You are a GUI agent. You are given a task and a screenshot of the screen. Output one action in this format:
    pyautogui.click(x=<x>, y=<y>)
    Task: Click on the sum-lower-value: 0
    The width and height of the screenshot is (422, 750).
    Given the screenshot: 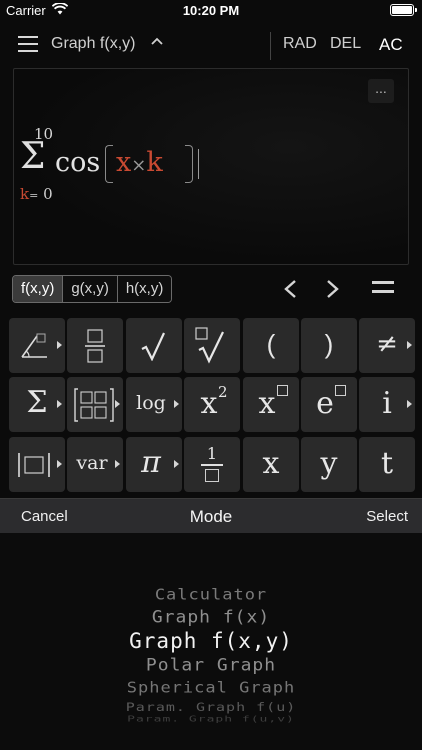 What is the action you would take?
    pyautogui.click(x=48, y=194)
    